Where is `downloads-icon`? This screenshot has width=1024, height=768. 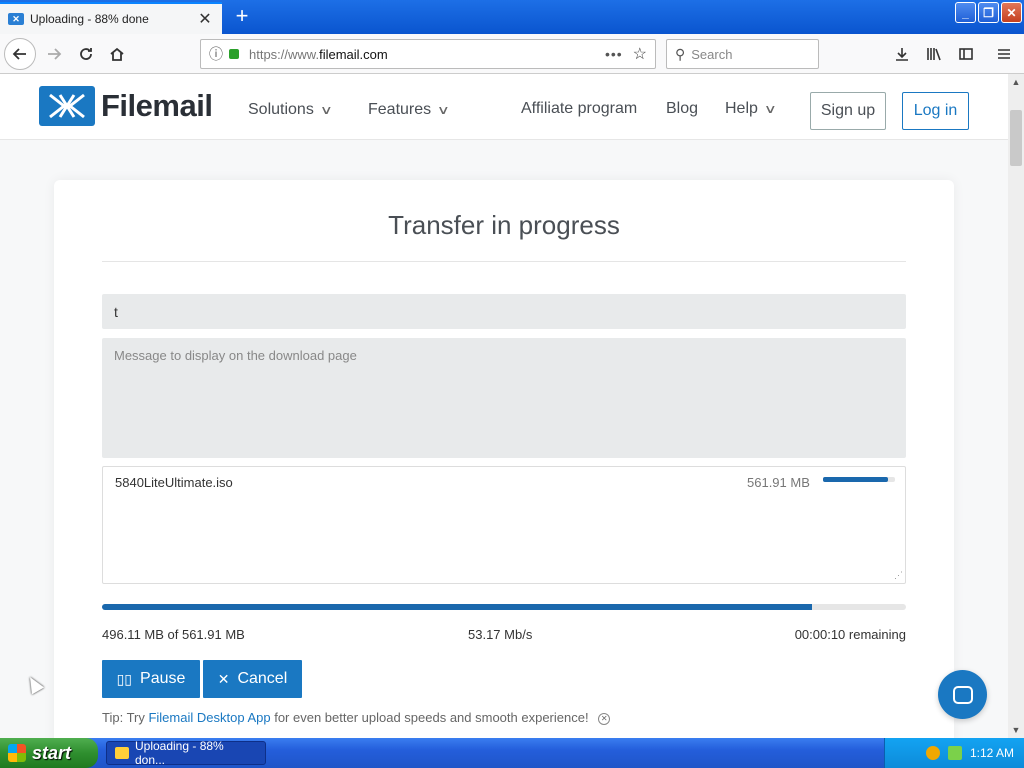 downloads-icon is located at coordinates (902, 54).